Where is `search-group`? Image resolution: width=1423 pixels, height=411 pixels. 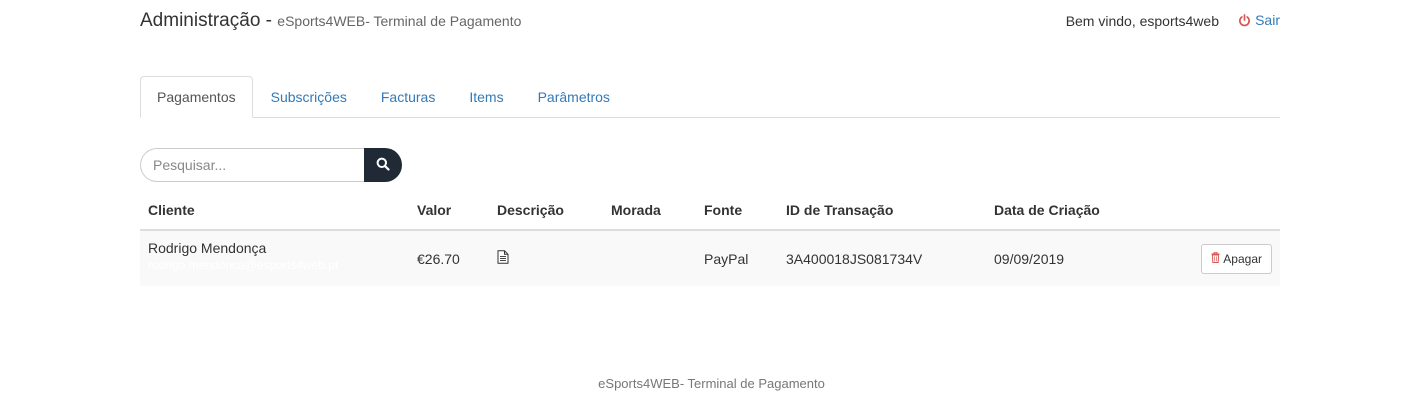 search-group is located at coordinates (271, 165).